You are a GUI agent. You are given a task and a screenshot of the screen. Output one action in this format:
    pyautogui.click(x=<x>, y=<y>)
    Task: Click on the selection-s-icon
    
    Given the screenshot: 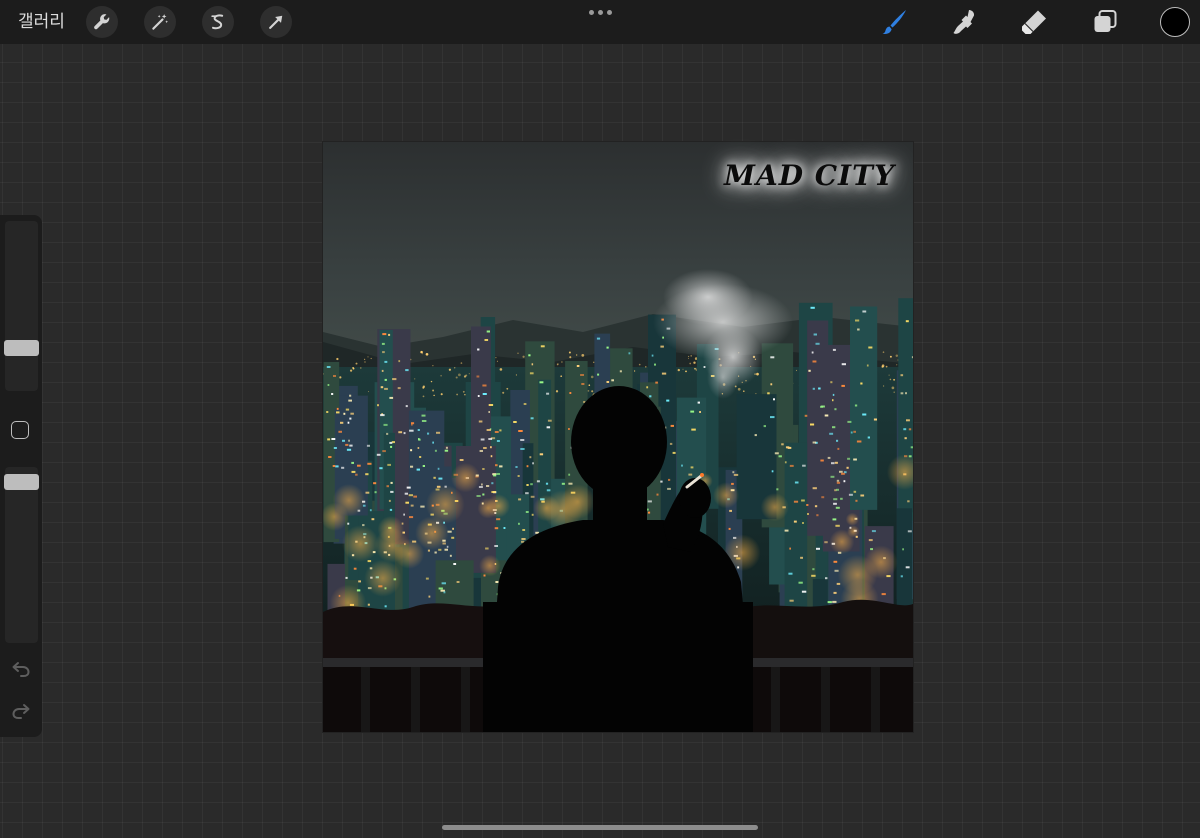 What is the action you would take?
    pyautogui.click(x=217, y=22)
    